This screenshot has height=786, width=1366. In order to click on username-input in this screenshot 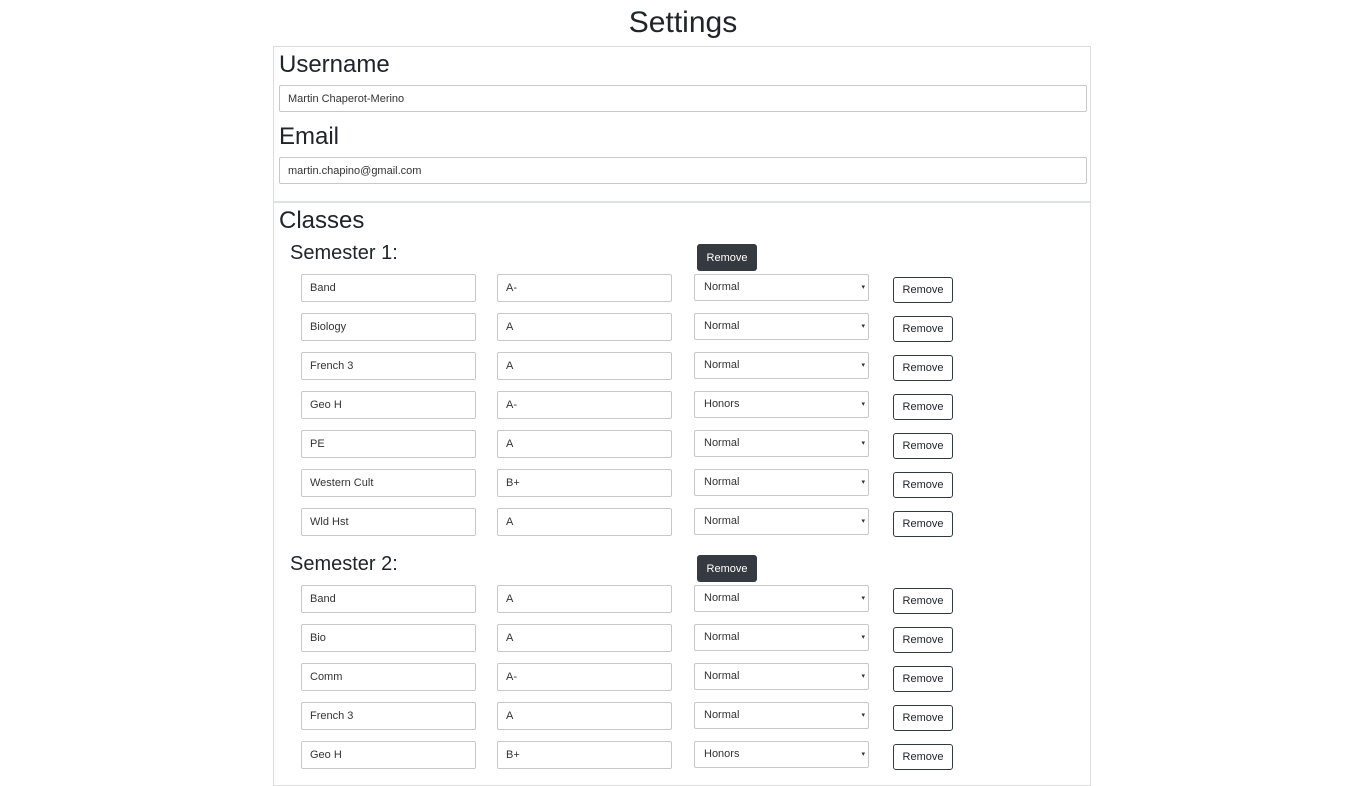, I will do `click(683, 98)`.